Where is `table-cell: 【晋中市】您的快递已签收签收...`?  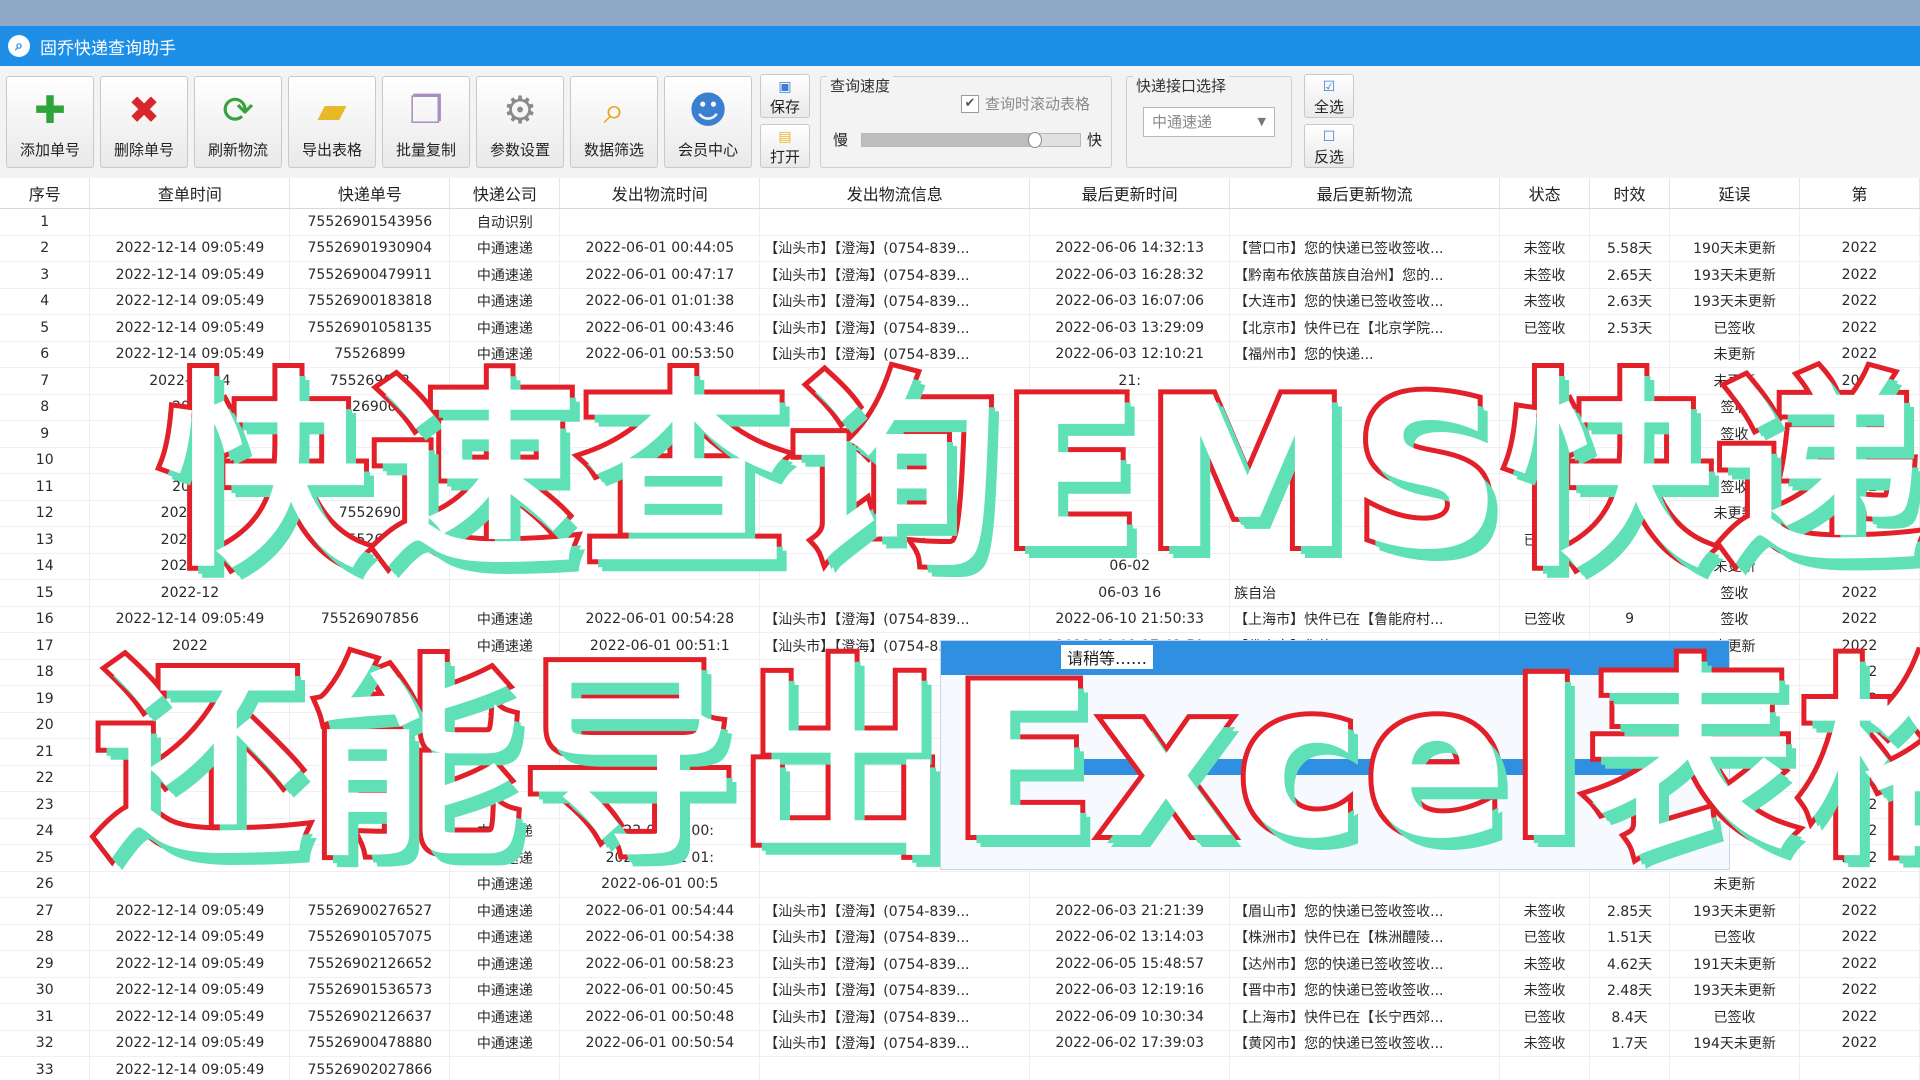 table-cell: 【晋中市】您的快递已签收签收... is located at coordinates (1365, 990).